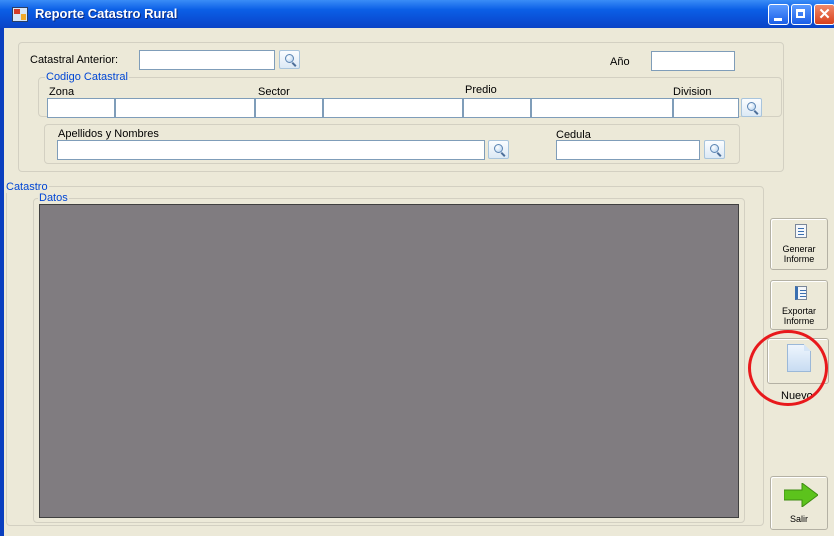 The width and height of the screenshot is (834, 536). Describe the element at coordinates (799, 305) in the screenshot. I see `exportar-informe-button: Exportar Informe` at that location.